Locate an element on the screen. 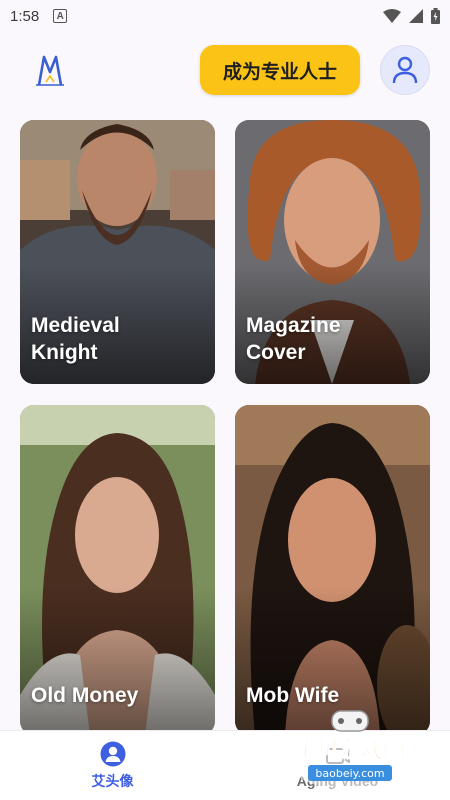 The height and width of the screenshot is (800, 450). nav-item-avatar: 艾头像 is located at coordinates (112, 765).